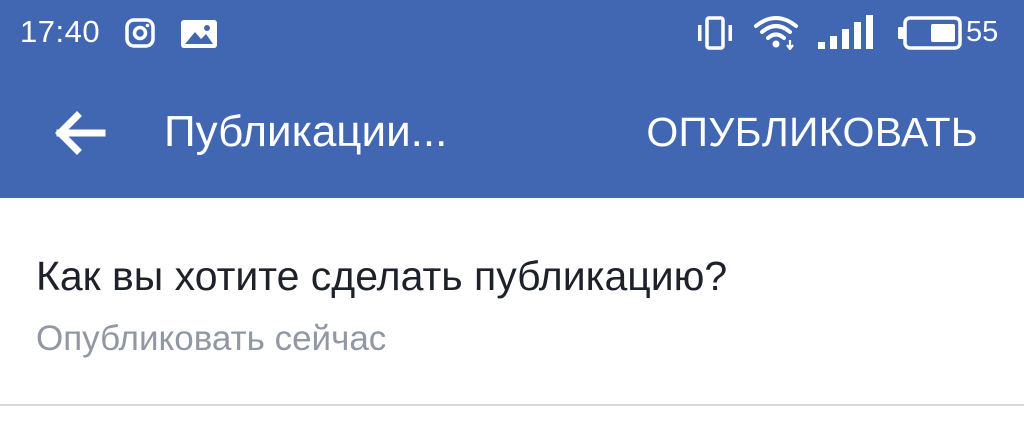 This screenshot has height=424, width=1024. Describe the element at coordinates (382, 276) in the screenshot. I see `option-title: Как вы хотите сделать публикацию?` at that location.